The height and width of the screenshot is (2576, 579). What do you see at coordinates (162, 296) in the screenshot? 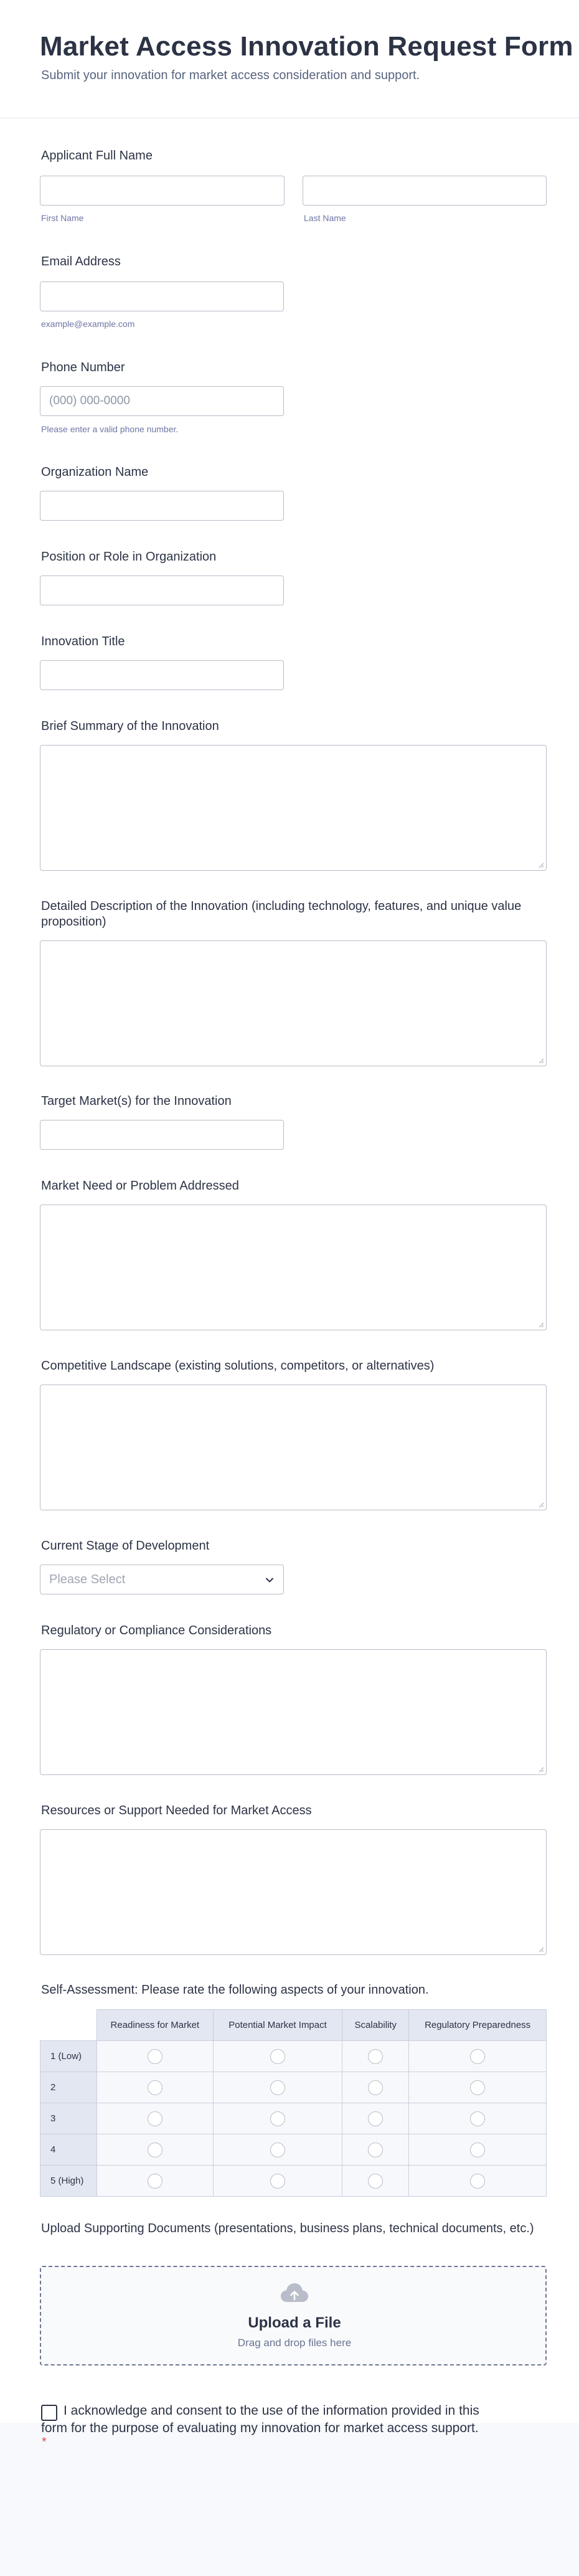
I see `email-input` at bounding box center [162, 296].